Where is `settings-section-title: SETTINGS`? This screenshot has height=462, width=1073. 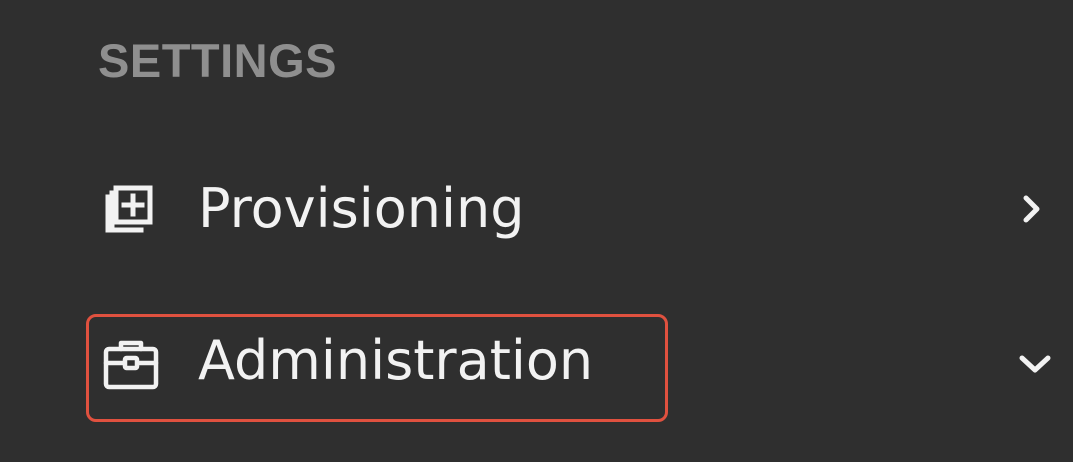
settings-section-title: SETTINGS is located at coordinates (218, 60).